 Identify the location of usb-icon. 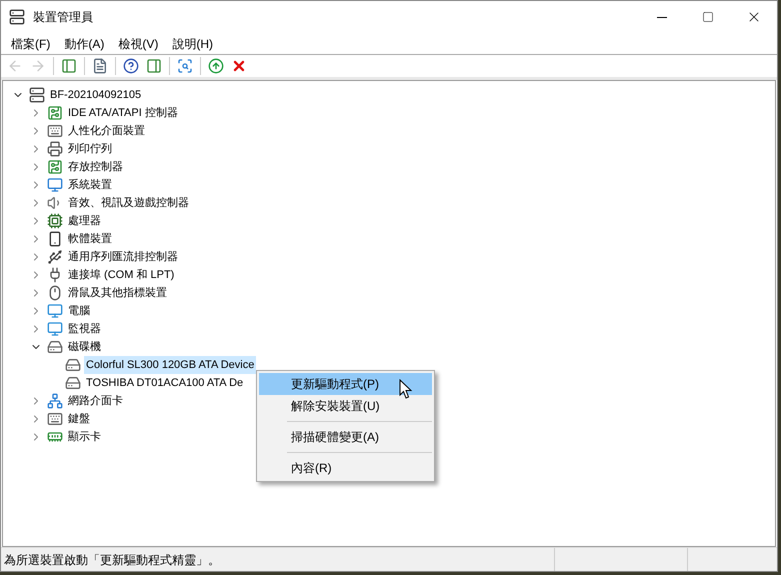
(55, 257).